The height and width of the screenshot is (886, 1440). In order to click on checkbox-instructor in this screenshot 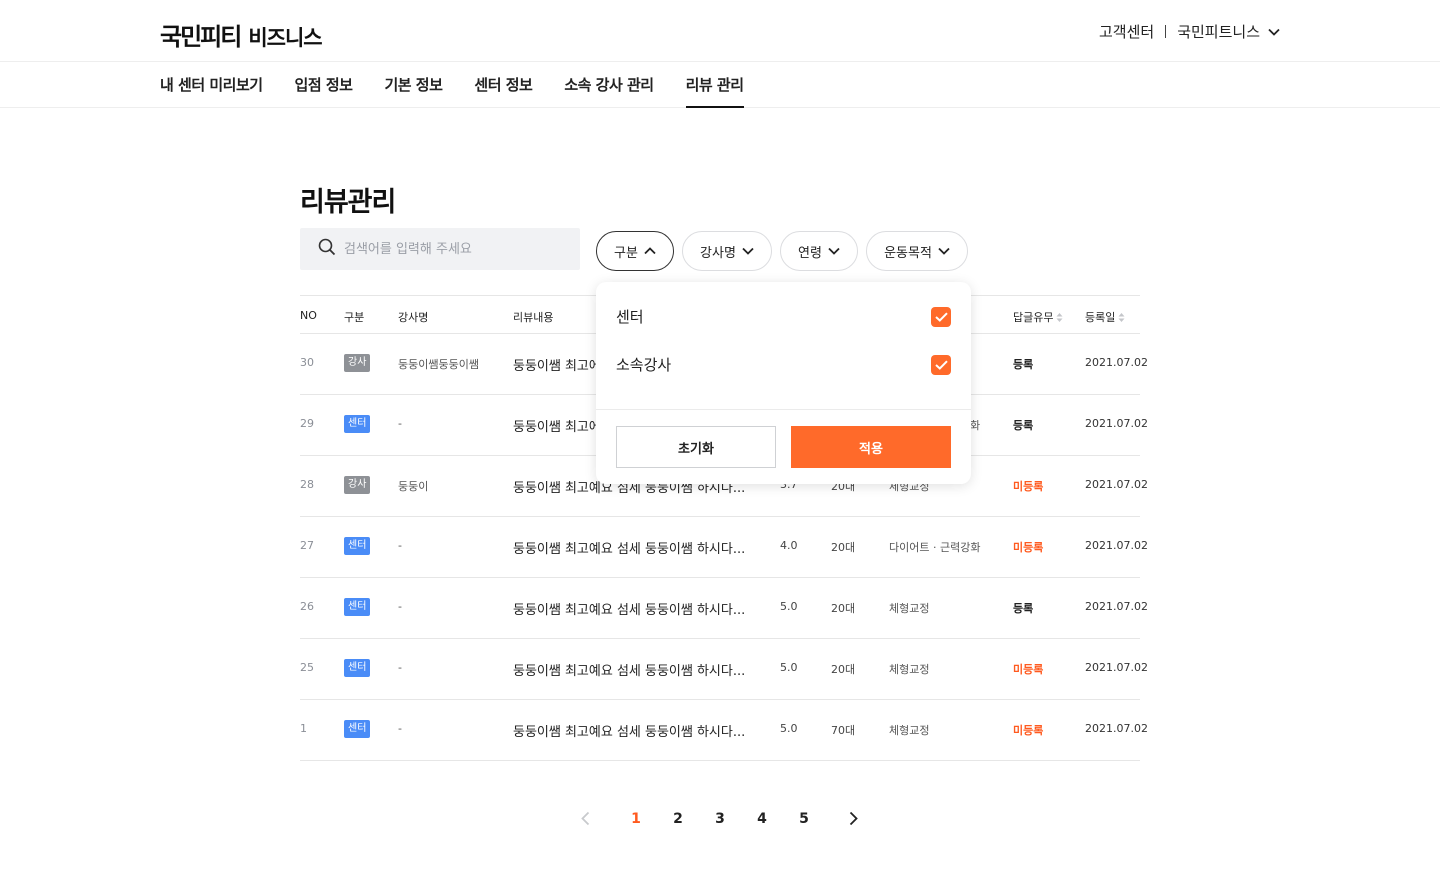, I will do `click(941, 364)`.